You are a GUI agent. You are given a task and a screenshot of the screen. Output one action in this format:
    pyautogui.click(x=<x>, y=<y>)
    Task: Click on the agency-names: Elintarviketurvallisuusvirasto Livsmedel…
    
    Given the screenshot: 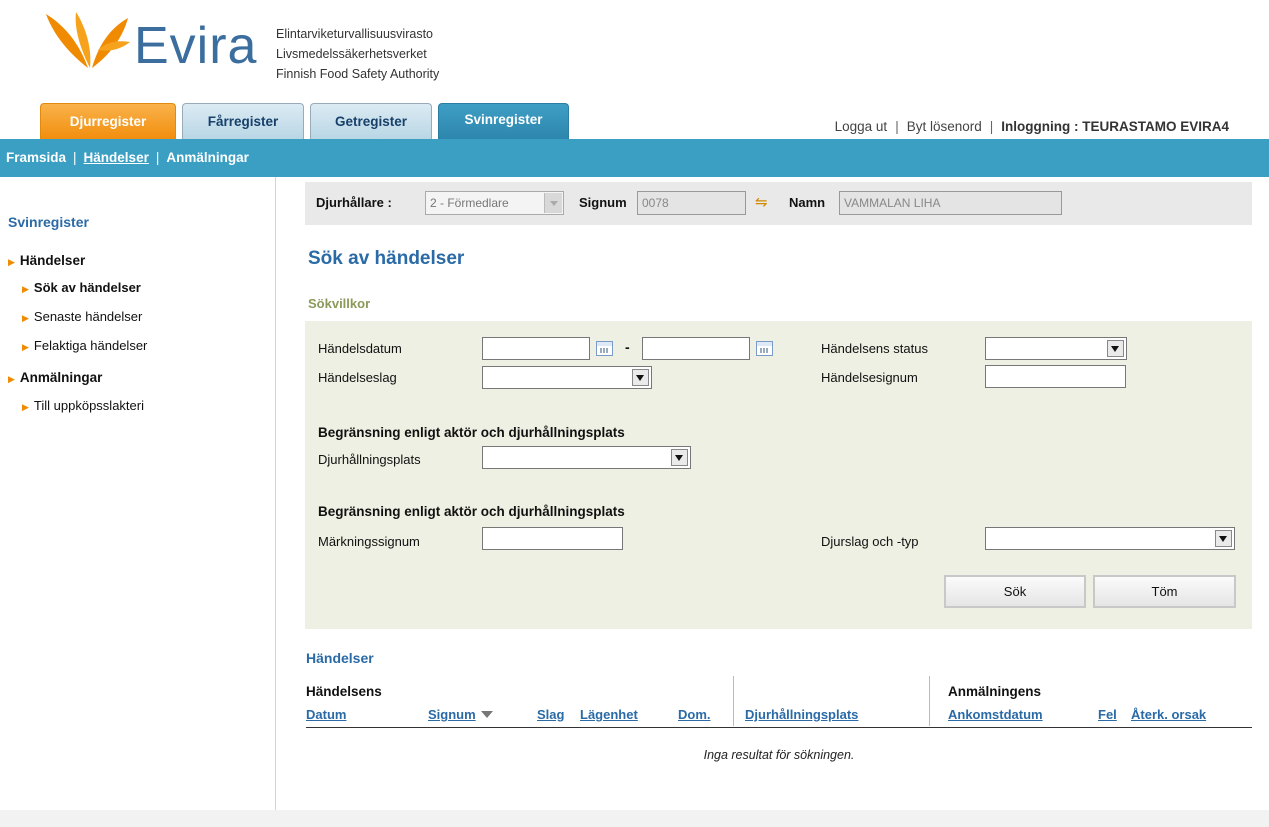 What is the action you would take?
    pyautogui.click(x=357, y=54)
    